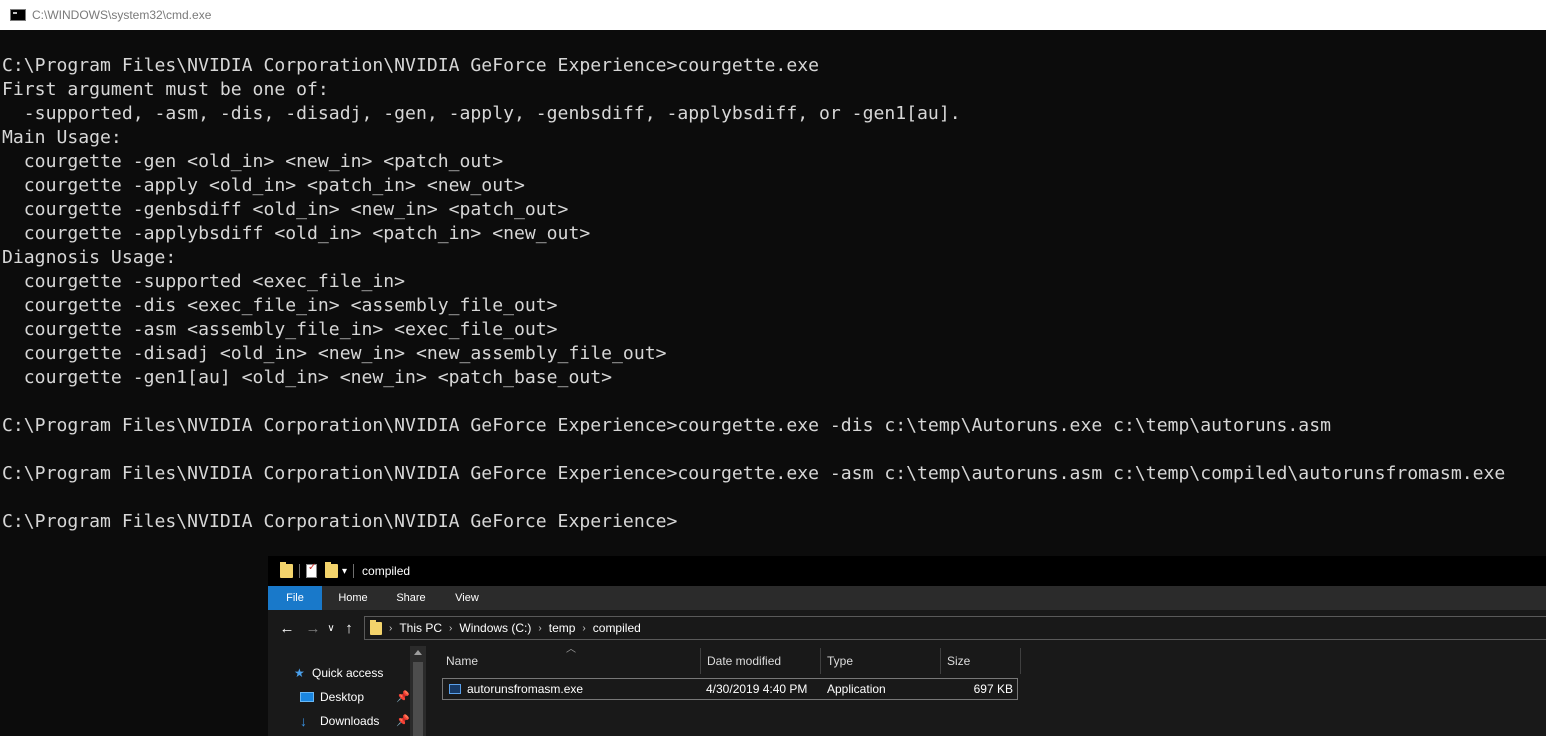 This screenshot has height=736, width=1546. What do you see at coordinates (295, 598) in the screenshot?
I see `tab-file: File` at bounding box center [295, 598].